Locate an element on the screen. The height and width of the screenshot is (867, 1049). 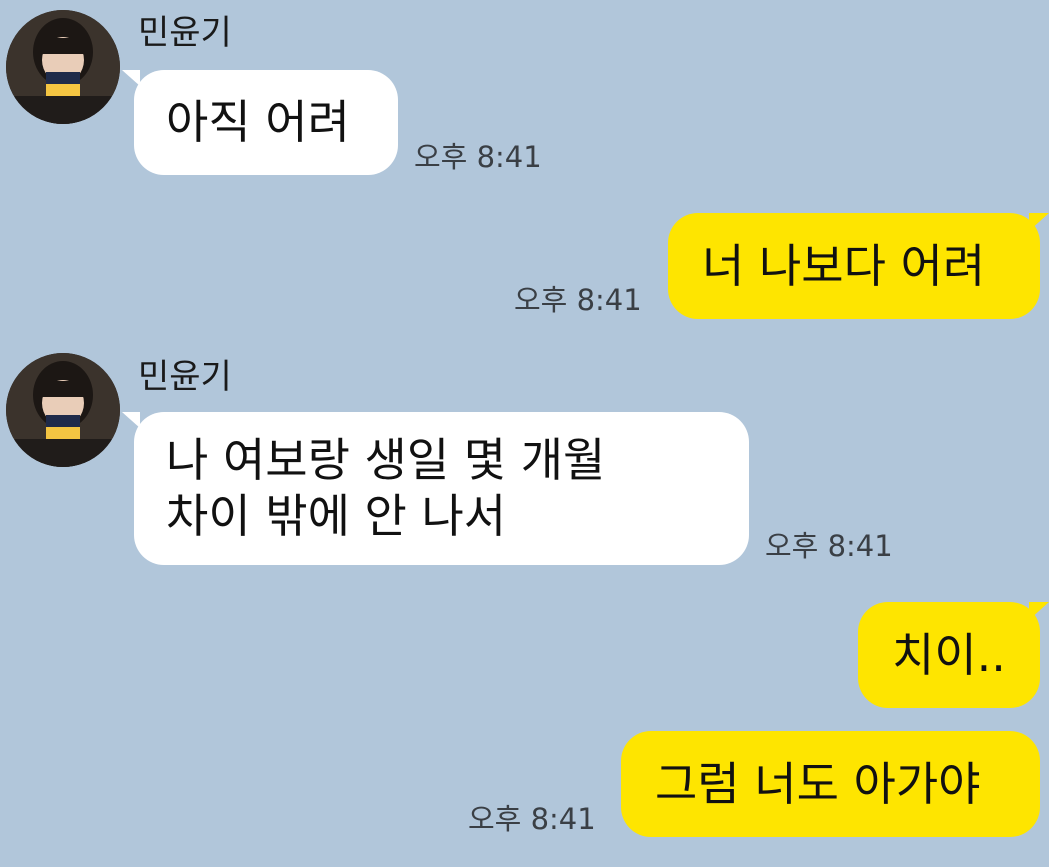
message-bubble-outgoing: 너 나보다 어려 is located at coordinates (854, 266).